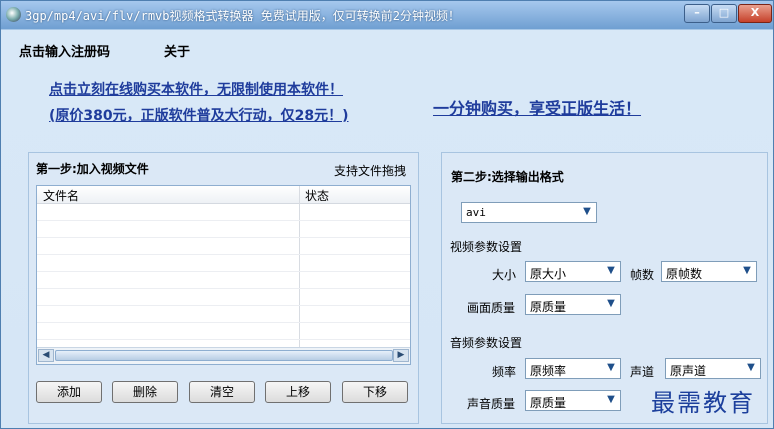  What do you see at coordinates (317, 195) in the screenshot?
I see `column-status: 状态` at bounding box center [317, 195].